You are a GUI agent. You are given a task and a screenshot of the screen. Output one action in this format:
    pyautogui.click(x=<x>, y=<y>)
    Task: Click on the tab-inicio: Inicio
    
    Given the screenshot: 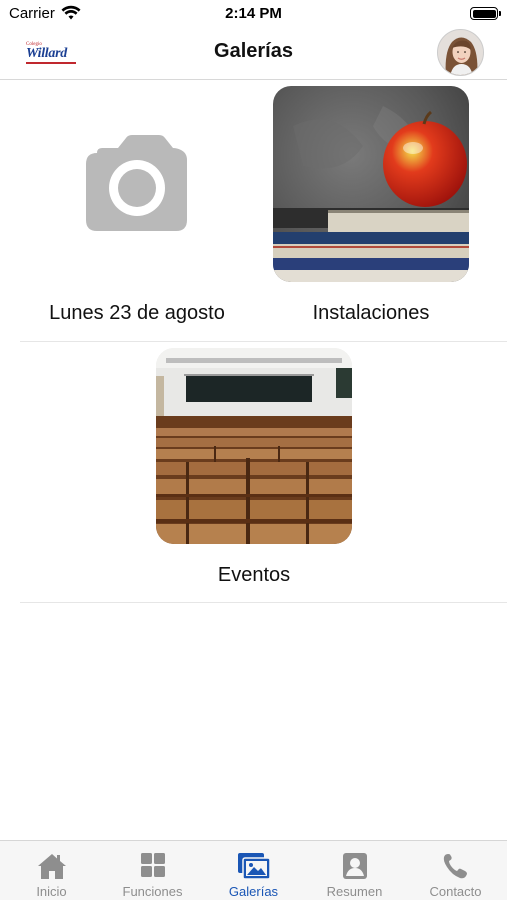 What is the action you would take?
    pyautogui.click(x=51, y=870)
    